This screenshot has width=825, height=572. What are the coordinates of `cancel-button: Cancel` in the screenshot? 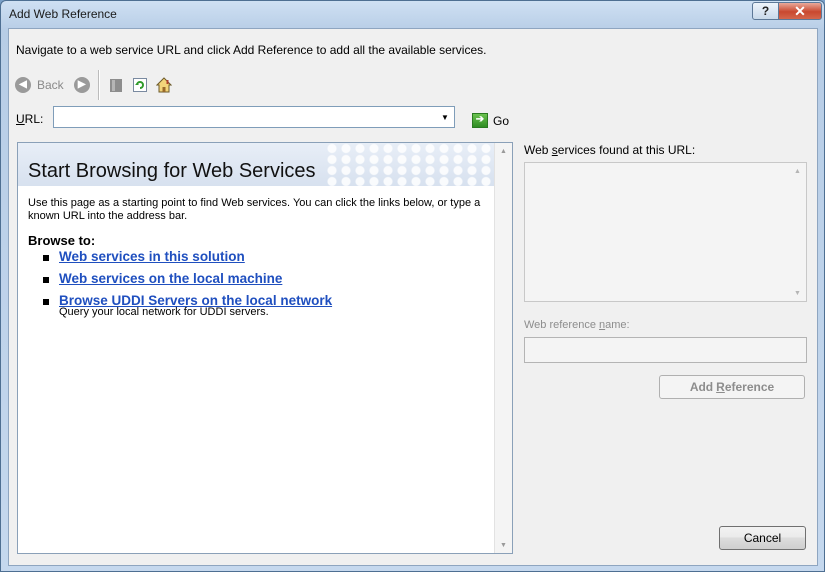 It's located at (762, 538).